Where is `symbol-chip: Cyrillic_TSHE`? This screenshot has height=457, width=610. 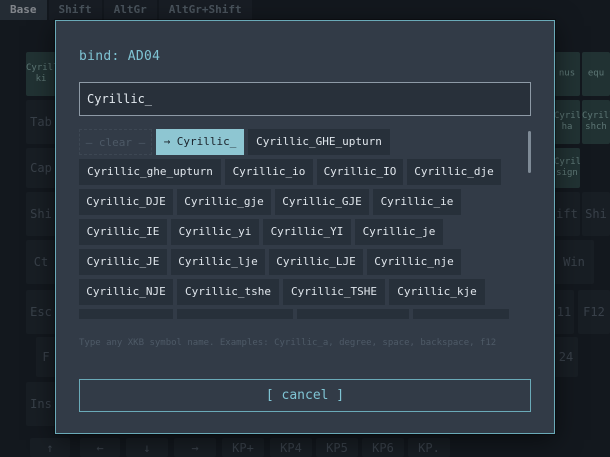
symbol-chip: Cyrillic_TSHE is located at coordinates (334, 292).